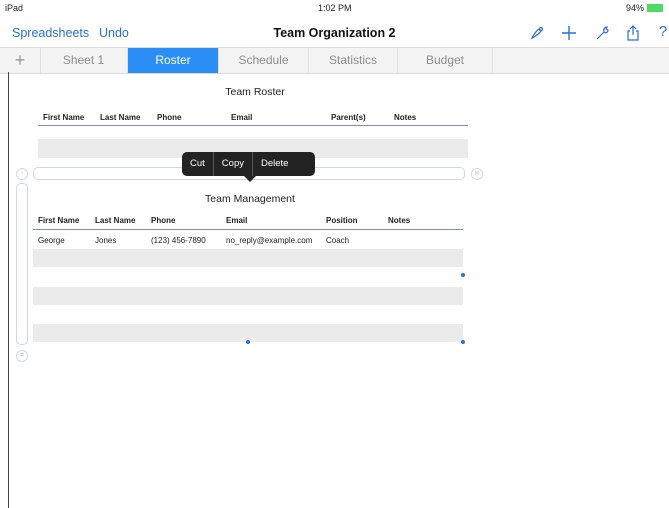 This screenshot has height=508, width=669. I want to click on share-icon, so click(633, 32).